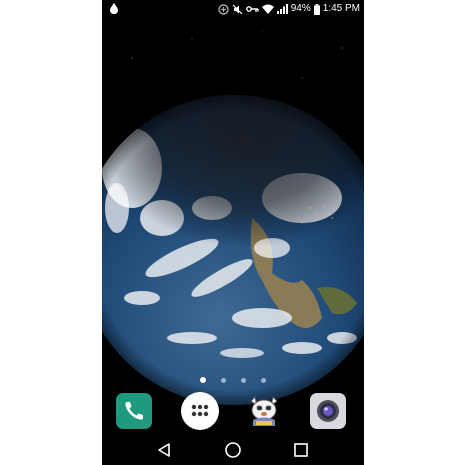 This screenshot has width=465, height=465. Describe the element at coordinates (267, 9) in the screenshot. I see `wifi-icon` at that location.